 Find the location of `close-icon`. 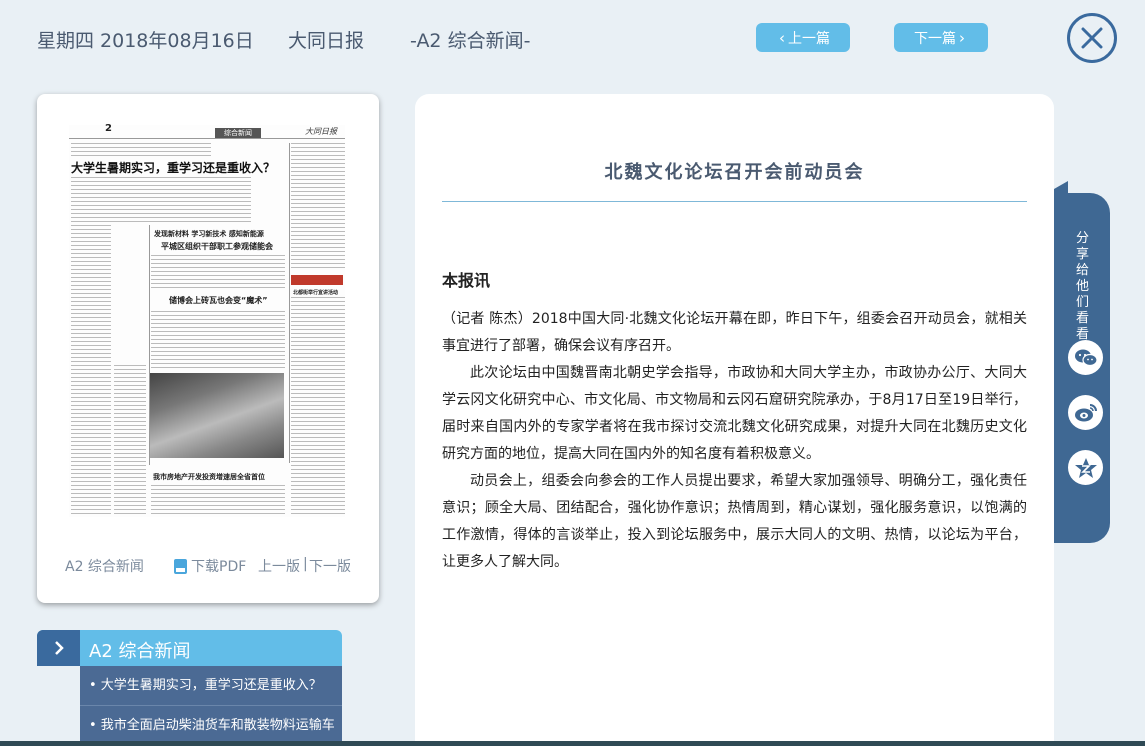

close-icon is located at coordinates (1092, 38).